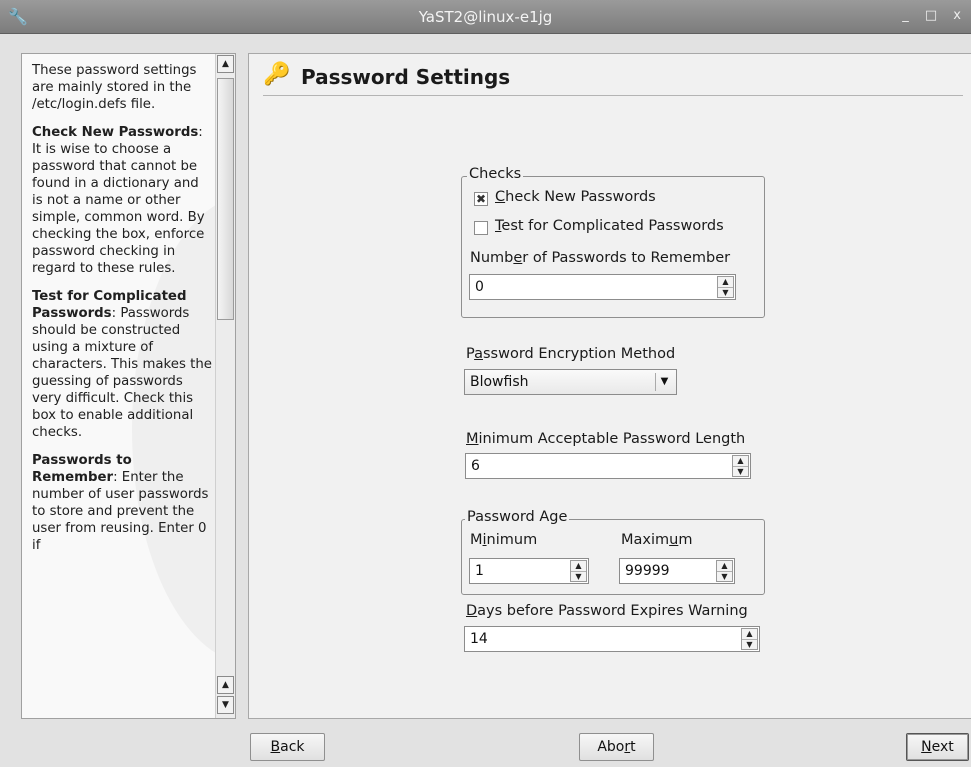  I want to click on age-maximum-spinbox: 99999 ▲ ▼, so click(677, 571).